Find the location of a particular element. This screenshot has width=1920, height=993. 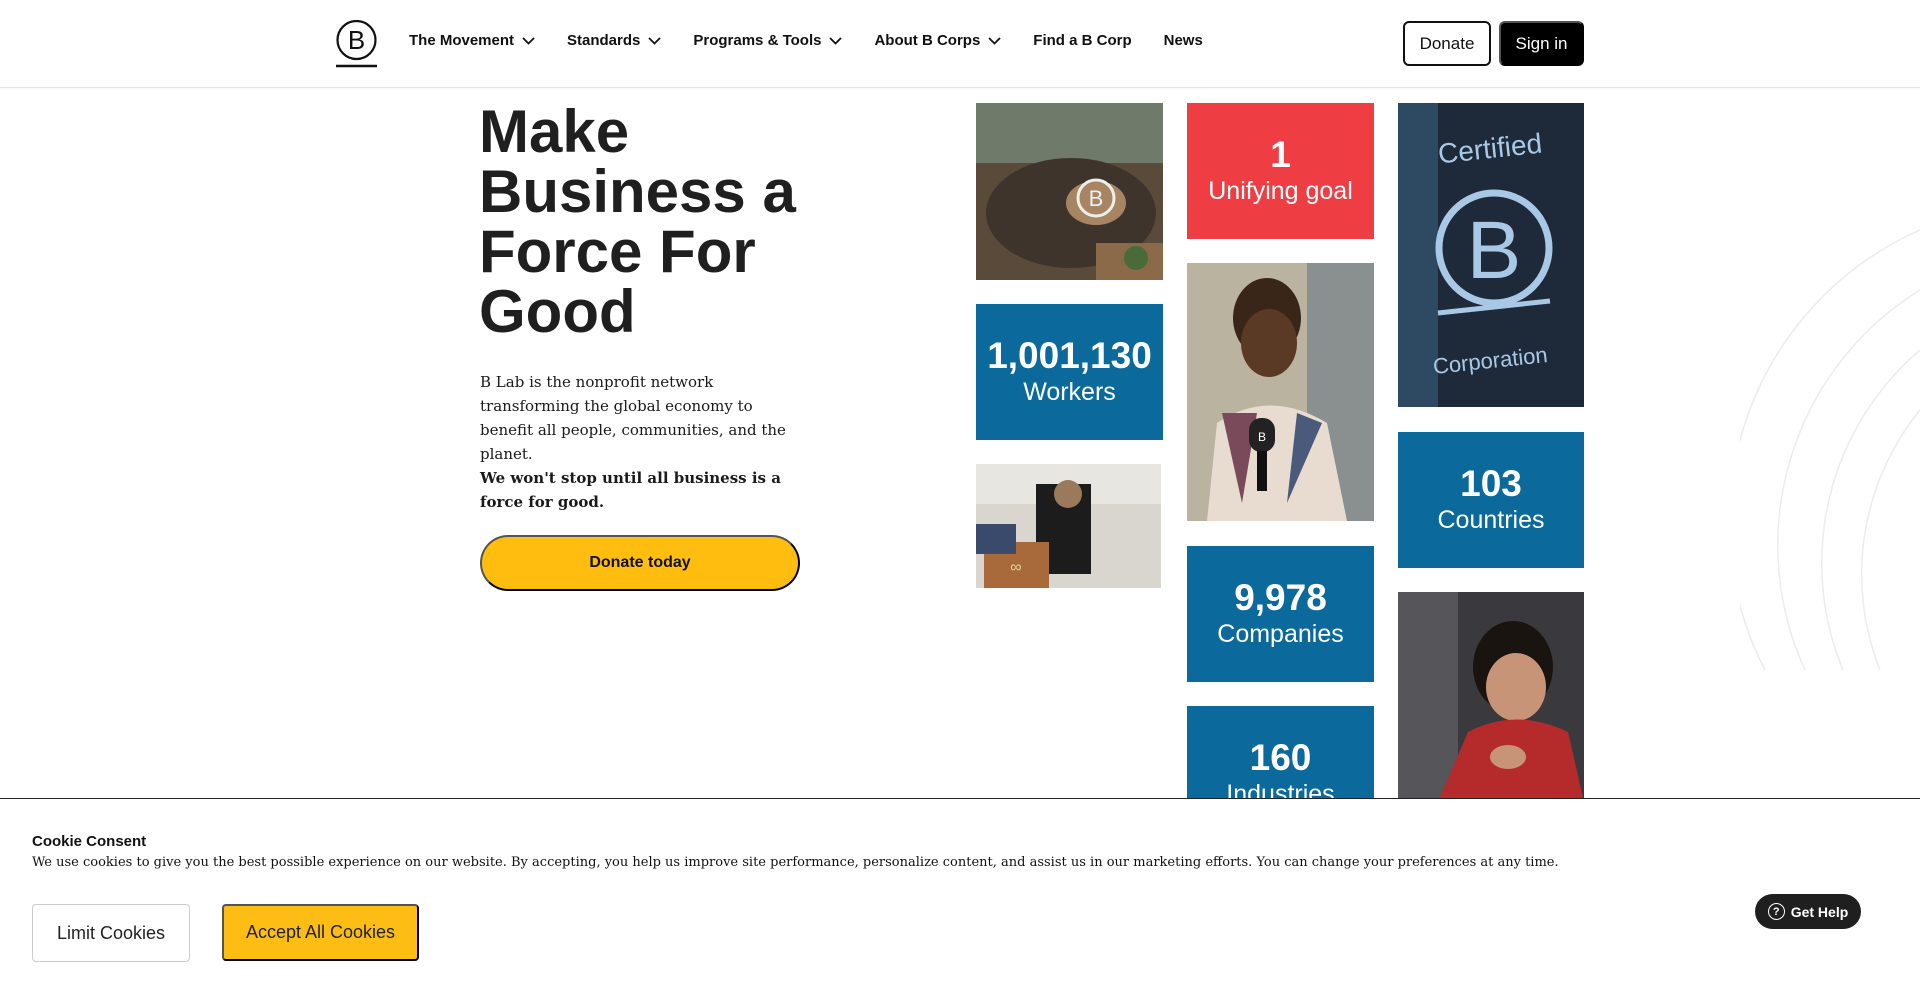

goal-count: 1 is located at coordinates (1280, 154).